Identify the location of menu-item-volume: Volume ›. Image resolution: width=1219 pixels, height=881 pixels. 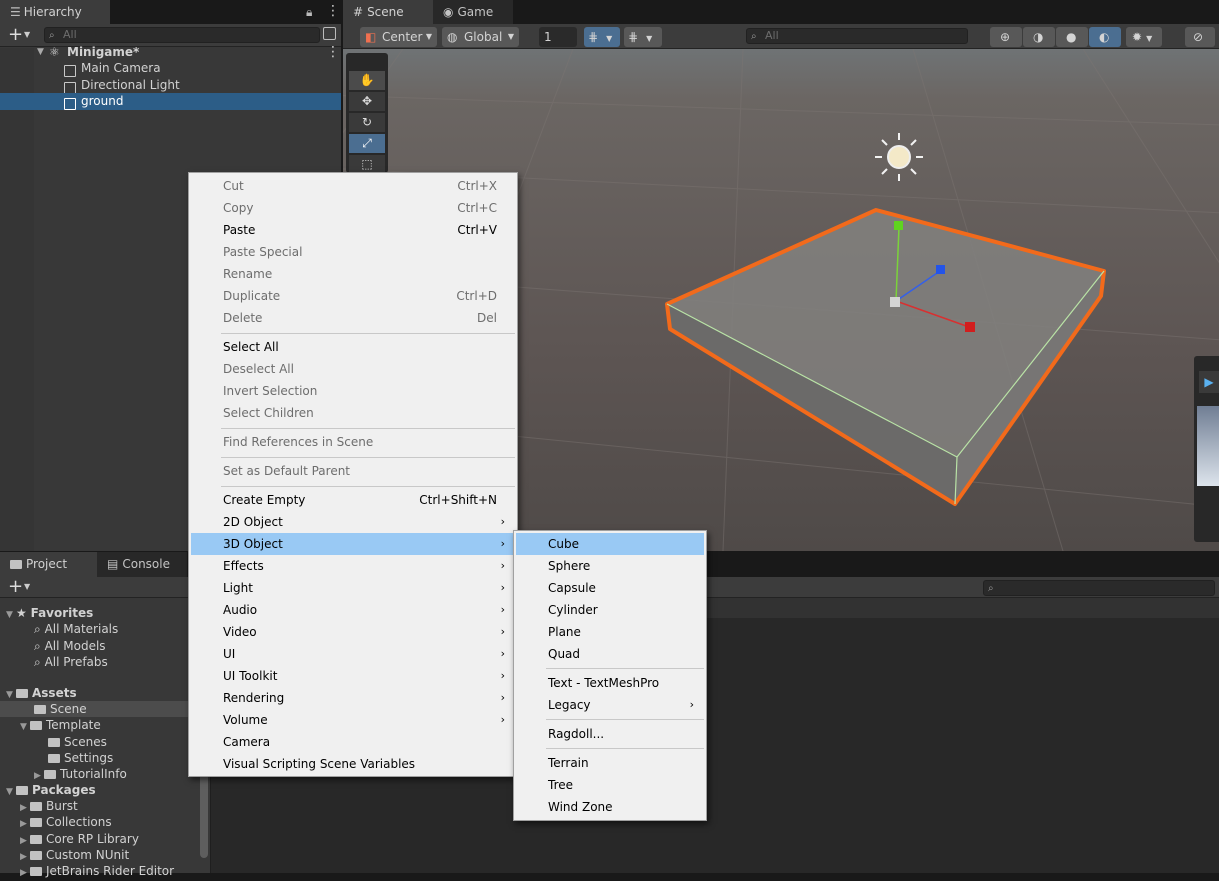
(353, 720).